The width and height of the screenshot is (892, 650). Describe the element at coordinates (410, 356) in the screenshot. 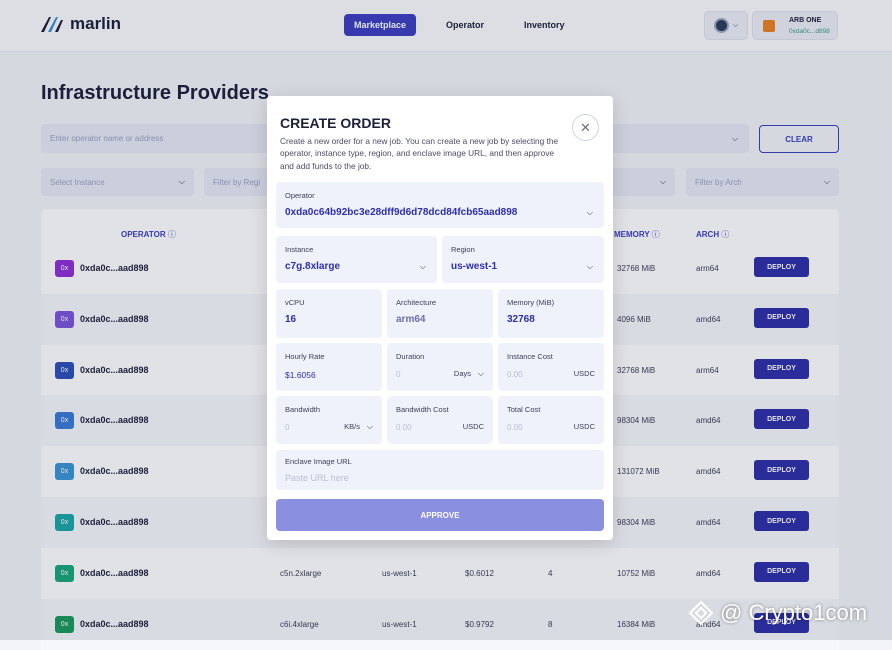

I see `duration-label: Duration` at that location.